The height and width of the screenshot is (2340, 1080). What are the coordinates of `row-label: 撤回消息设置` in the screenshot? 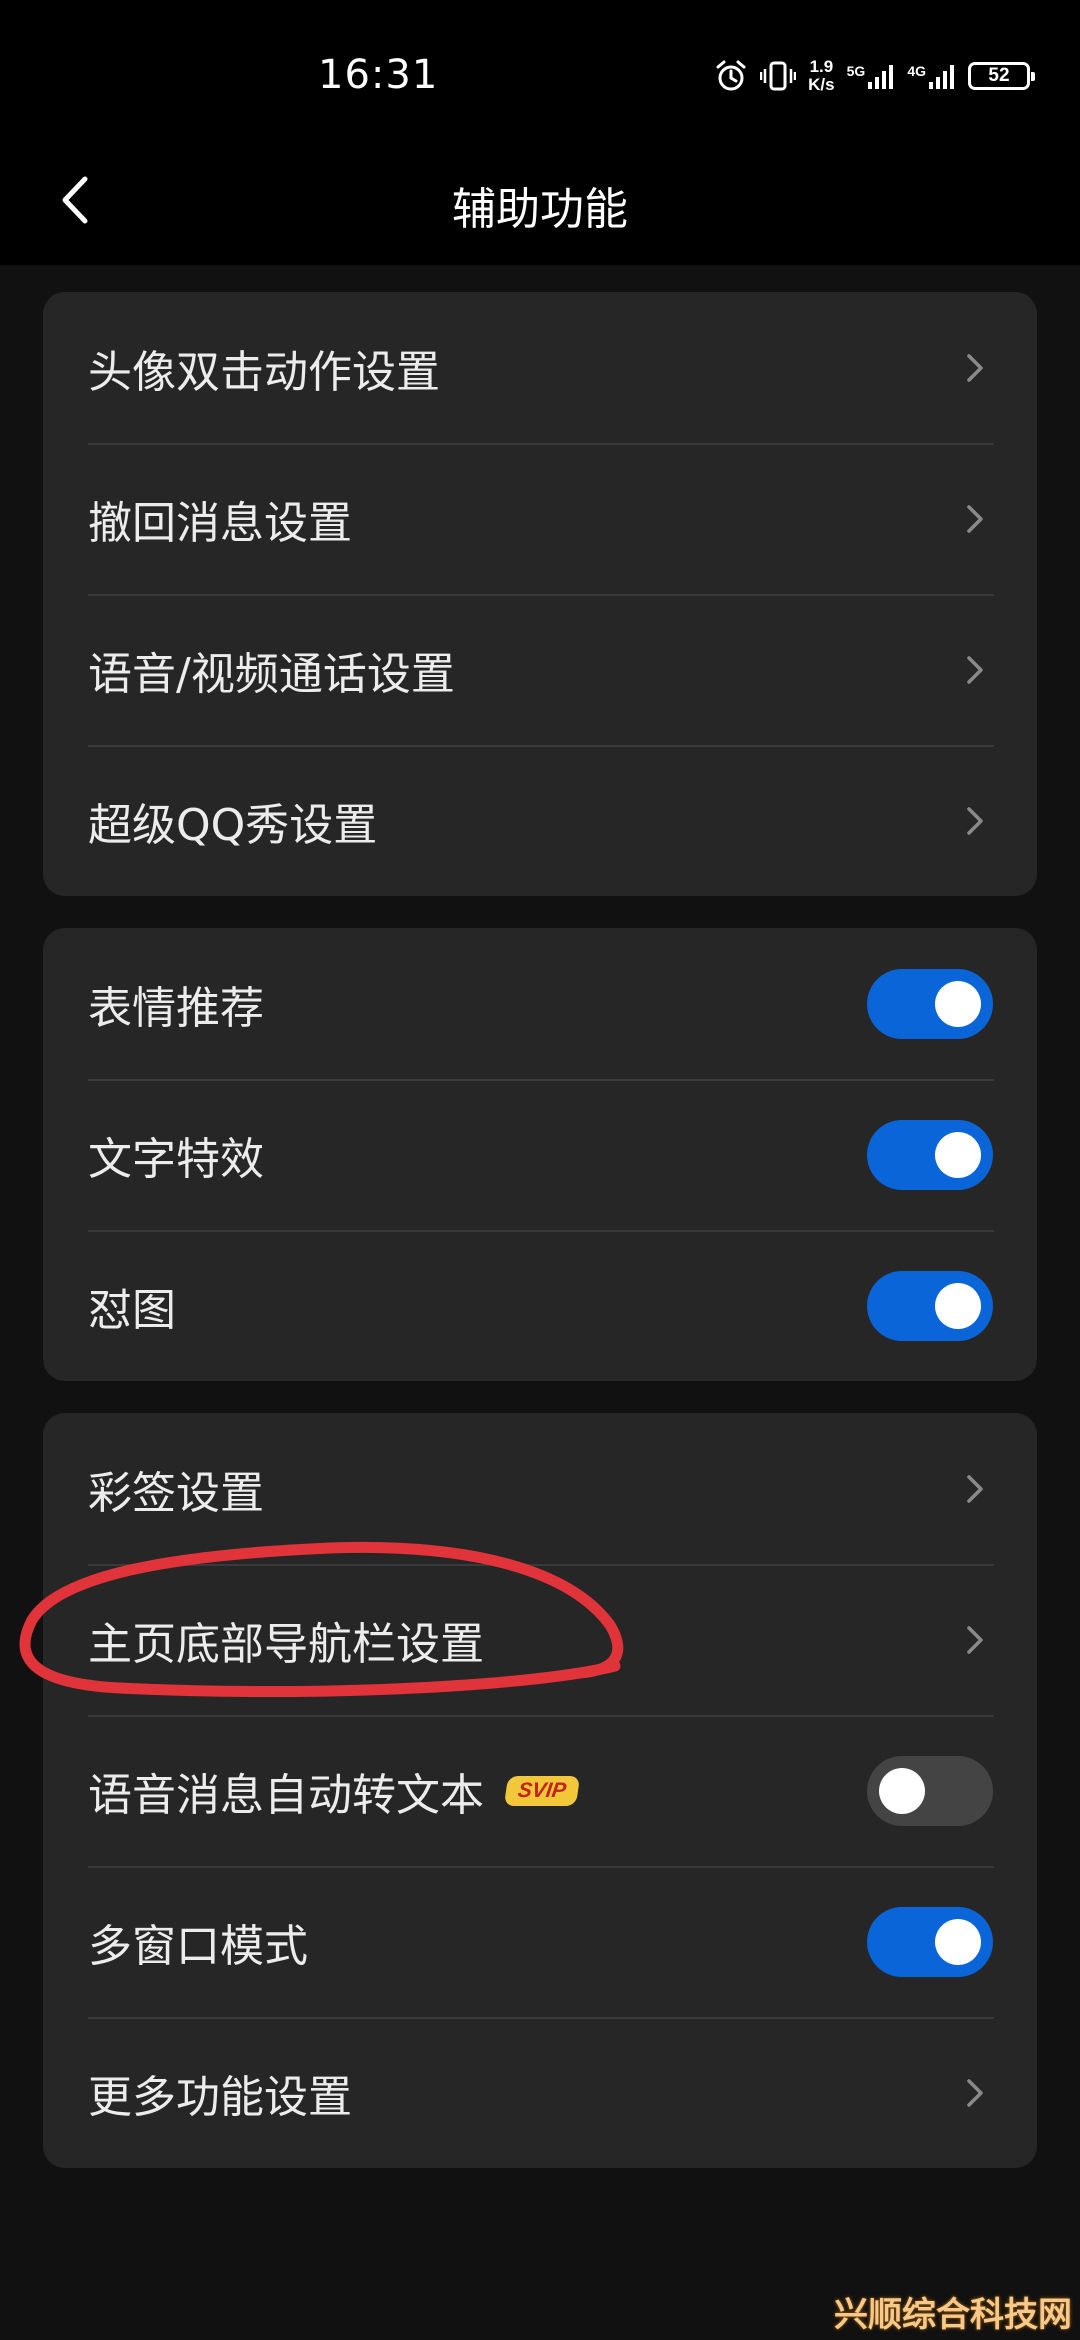 It's located at (220, 523).